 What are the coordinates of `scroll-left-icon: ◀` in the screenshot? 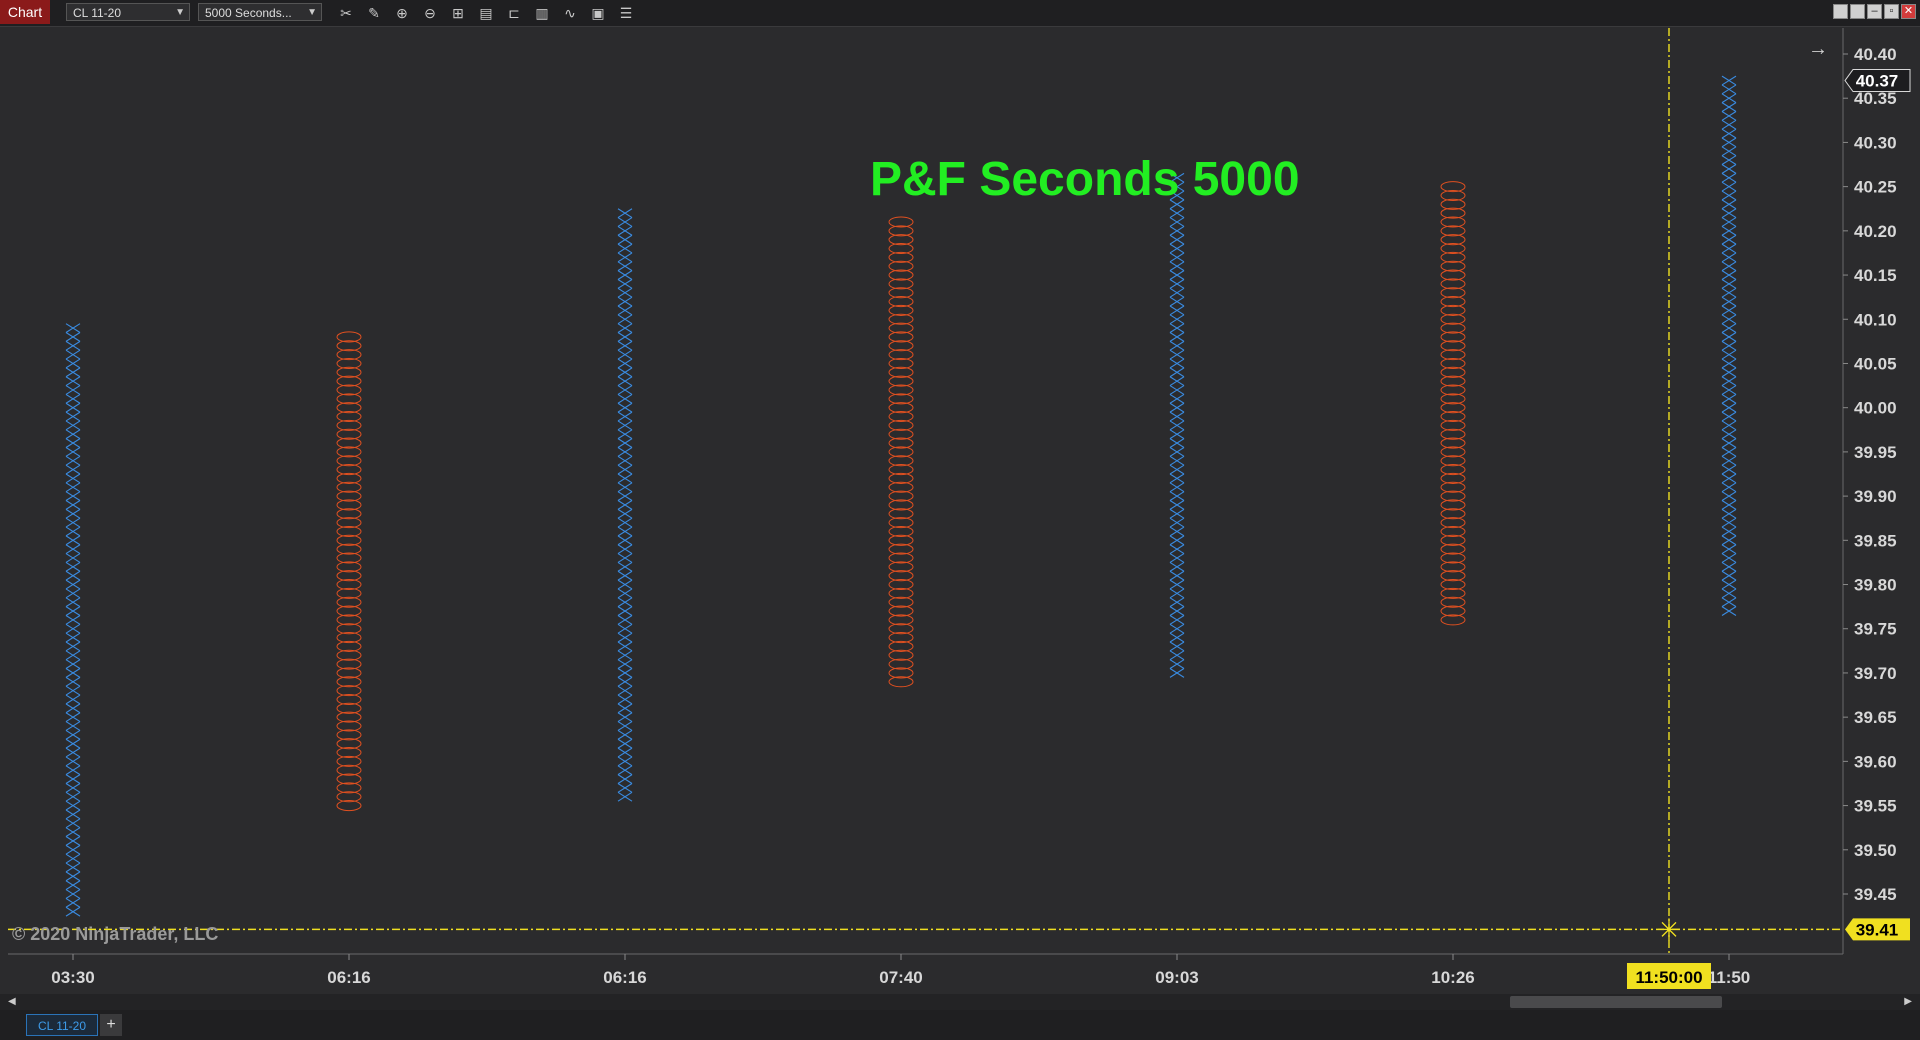 It's located at (12, 1001).